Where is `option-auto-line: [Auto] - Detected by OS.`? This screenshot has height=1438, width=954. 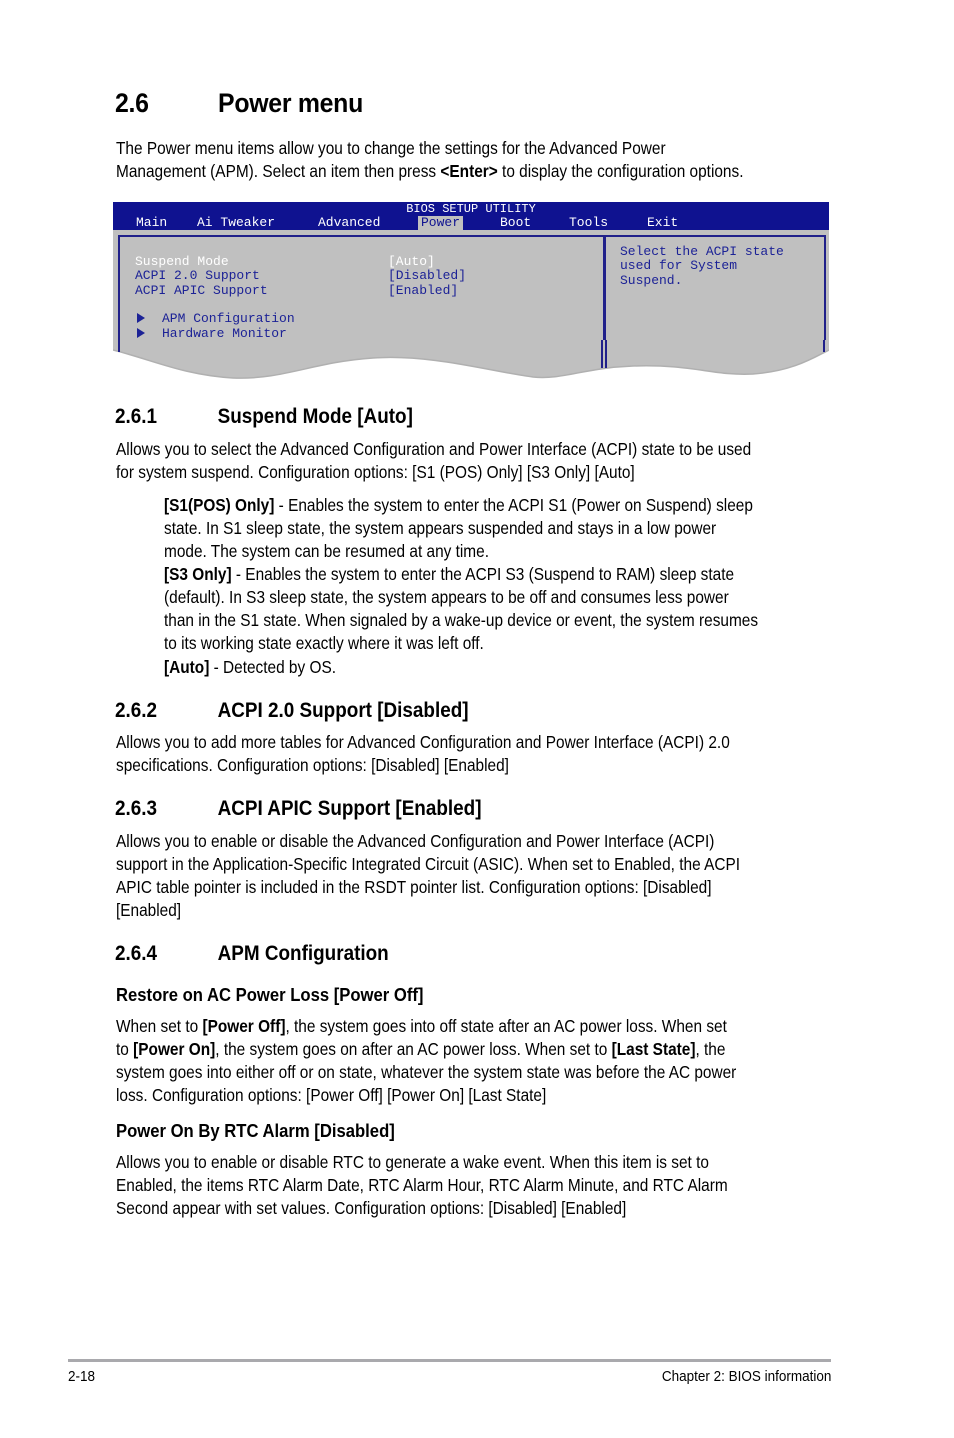
option-auto-line: [Auto] - Detected by OS. is located at coordinates (250, 667).